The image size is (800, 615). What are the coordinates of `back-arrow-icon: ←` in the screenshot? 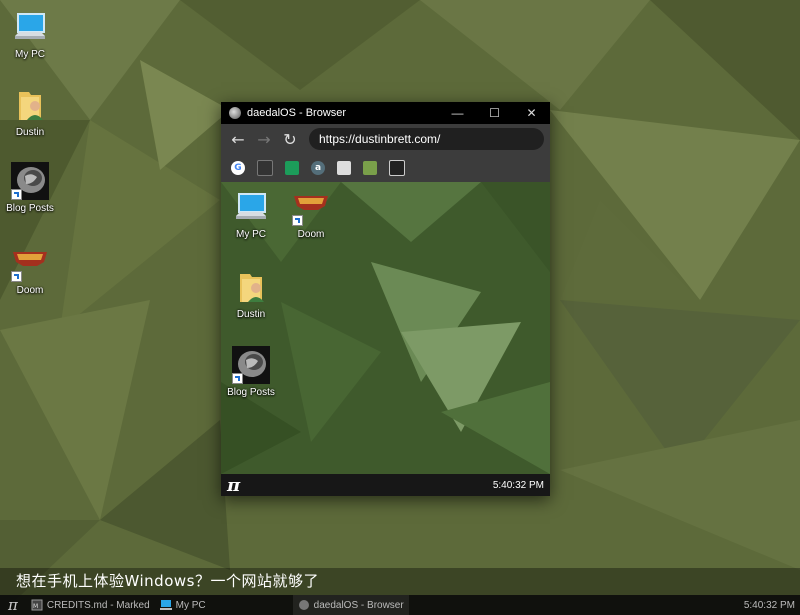 It's located at (238, 139).